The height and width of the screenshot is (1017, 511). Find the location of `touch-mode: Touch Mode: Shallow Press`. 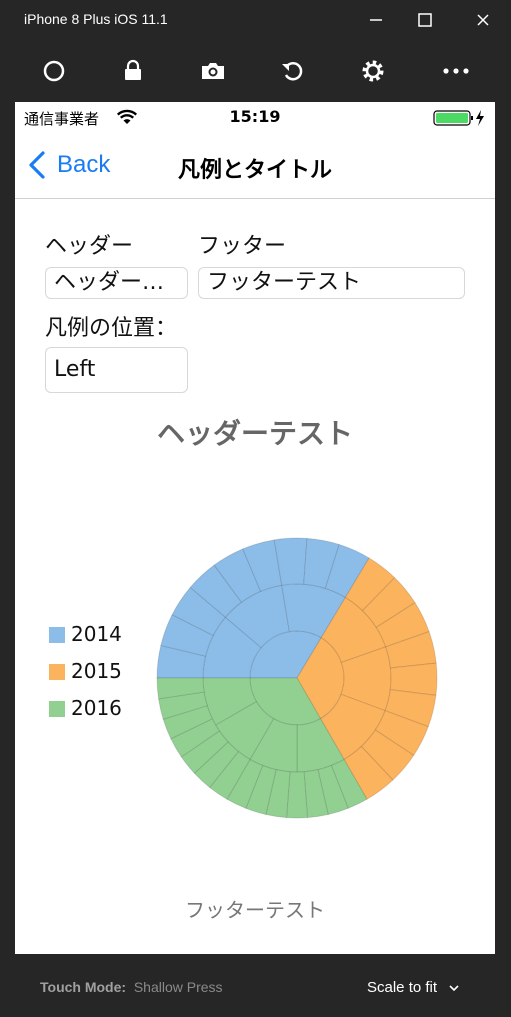

touch-mode: Touch Mode: Shallow Press is located at coordinates (131, 987).